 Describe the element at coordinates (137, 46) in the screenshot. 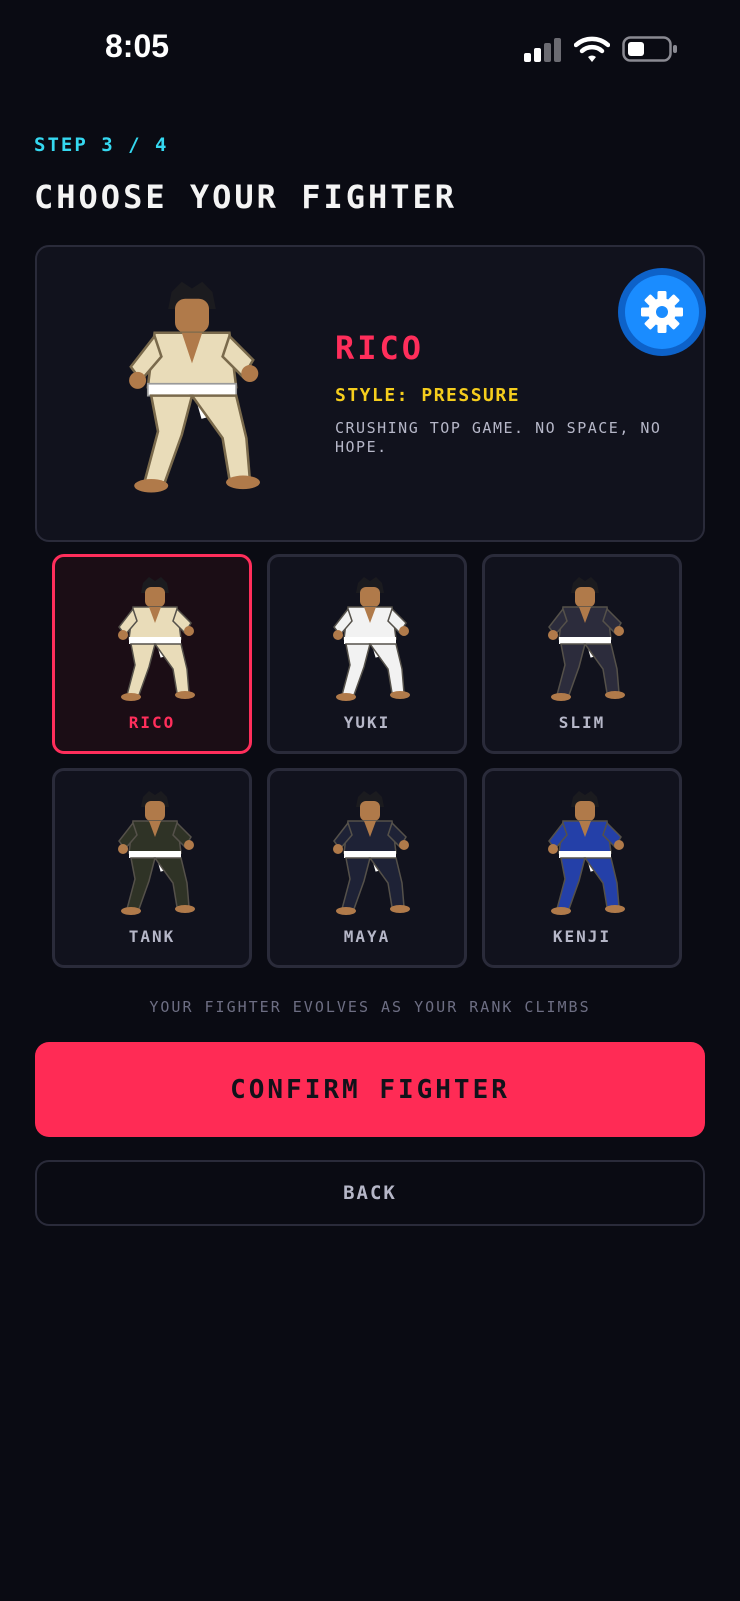

I see `status-time: 8:05` at that location.